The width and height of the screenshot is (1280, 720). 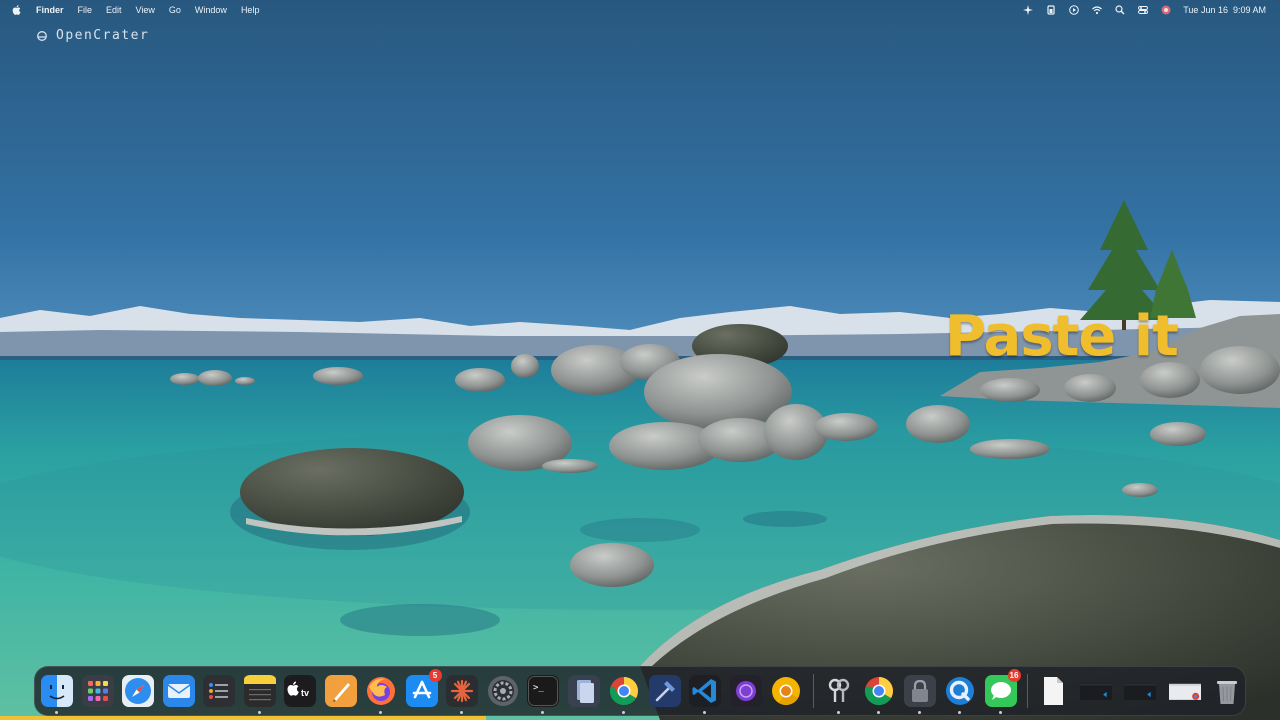 I want to click on purple-circle-icon, so click(x=745, y=691).